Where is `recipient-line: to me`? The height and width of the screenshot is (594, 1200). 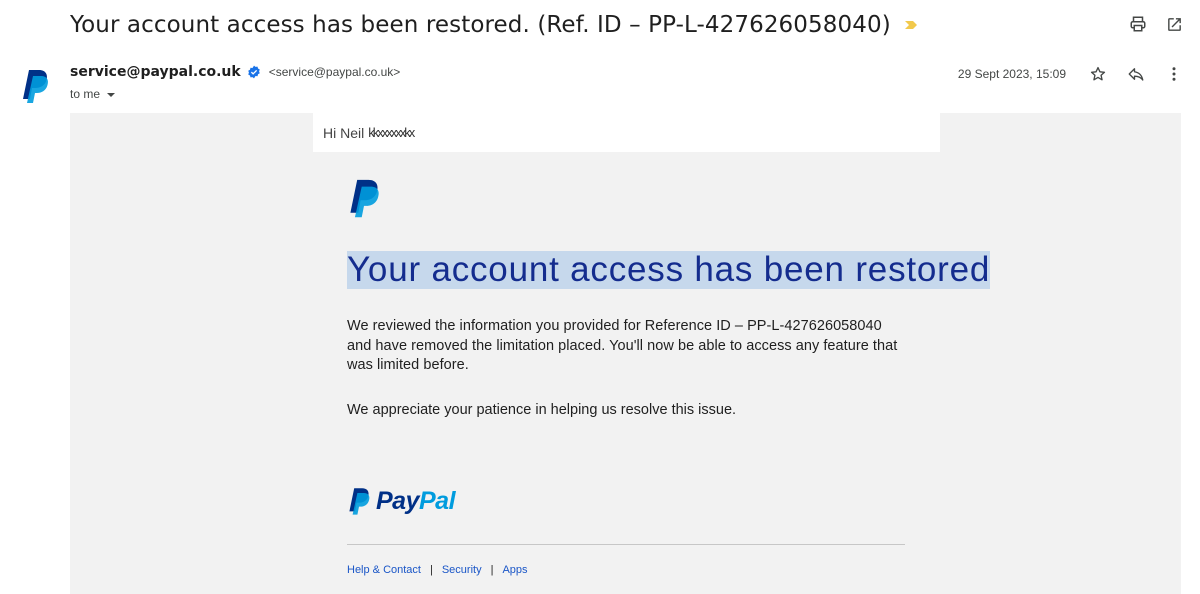 recipient-line: to me is located at coordinates (93, 94).